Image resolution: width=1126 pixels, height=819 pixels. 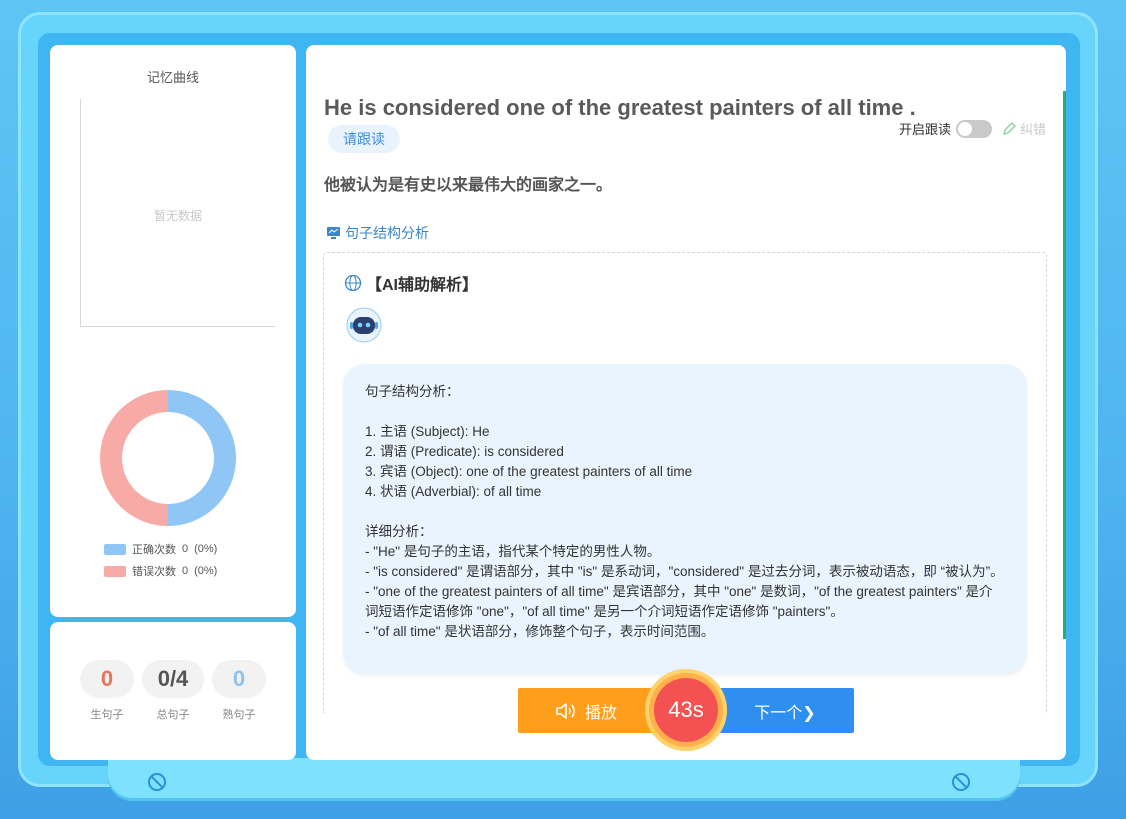 I want to click on follow-read-toggle-label: 开启跟读, so click(x=924, y=129).